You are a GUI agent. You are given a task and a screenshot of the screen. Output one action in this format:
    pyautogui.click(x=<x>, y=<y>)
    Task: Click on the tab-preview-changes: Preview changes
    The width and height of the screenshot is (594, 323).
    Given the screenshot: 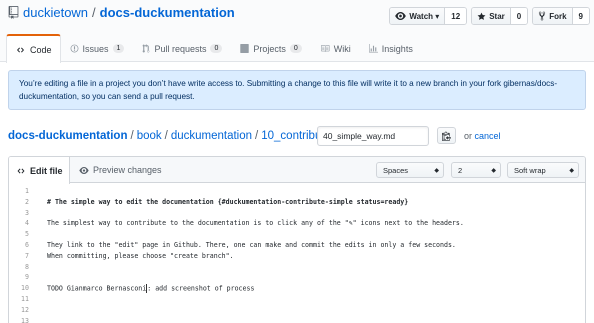 What is the action you would take?
    pyautogui.click(x=120, y=170)
    